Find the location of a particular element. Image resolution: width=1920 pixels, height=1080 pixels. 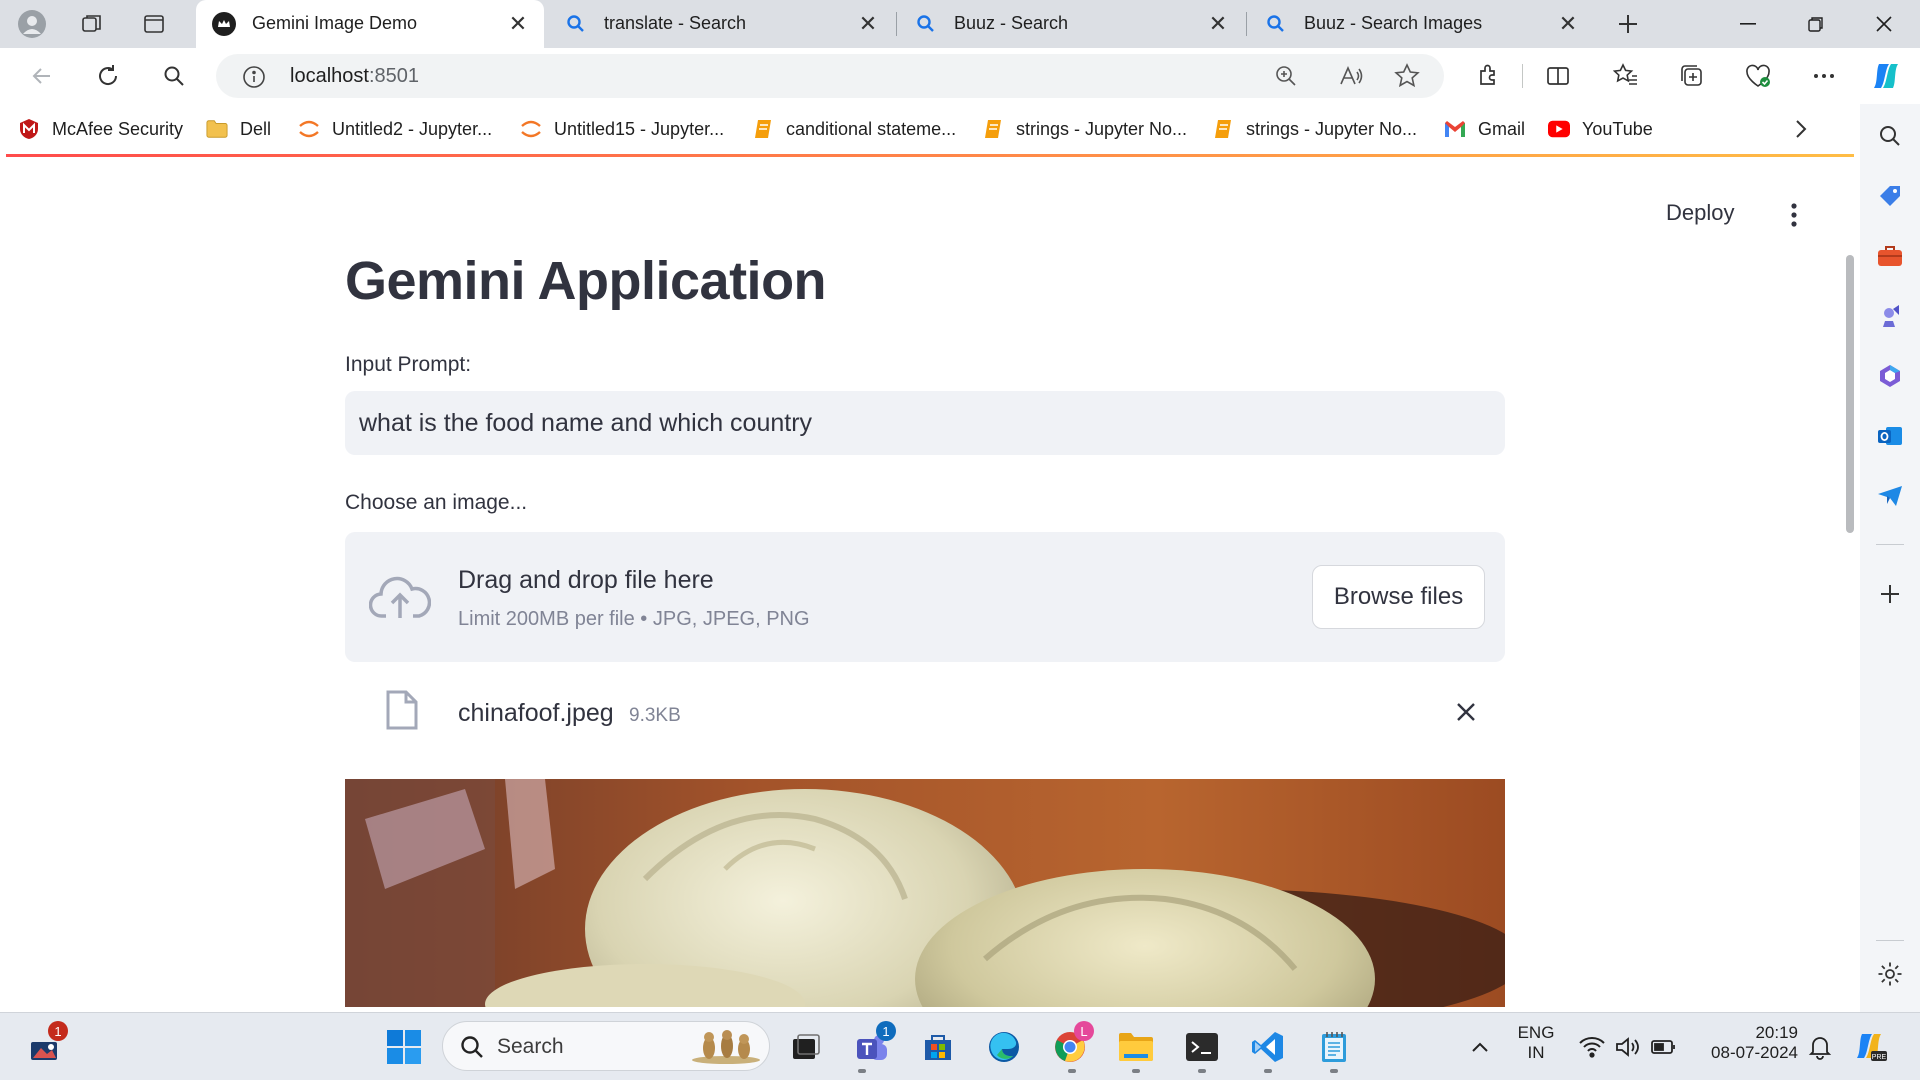

copilot-icon is located at coordinates (1886, 76).